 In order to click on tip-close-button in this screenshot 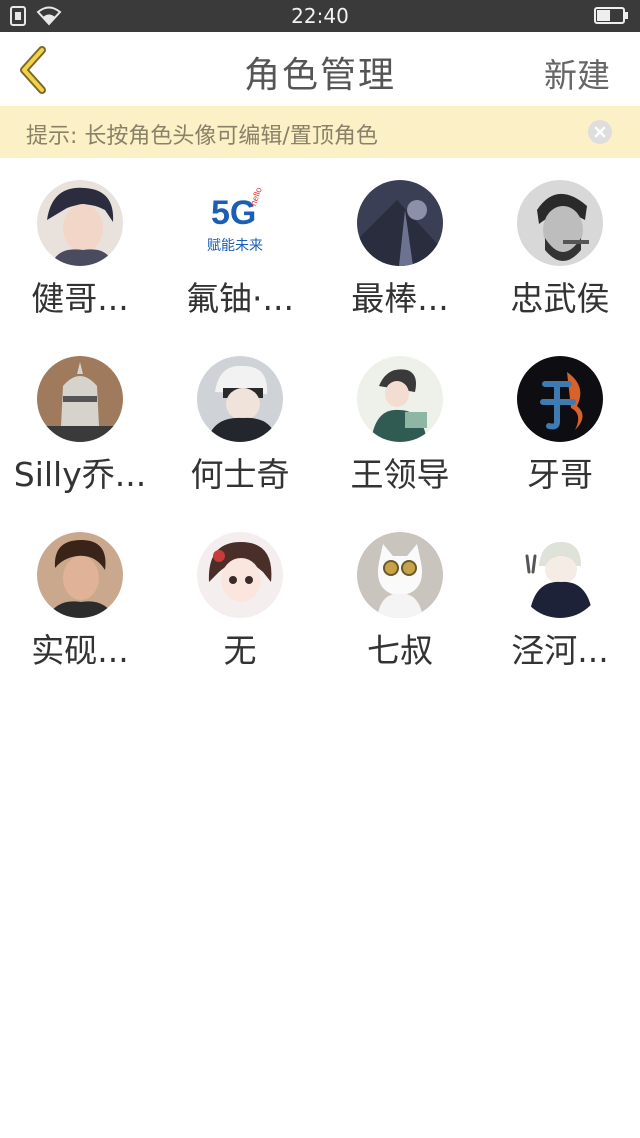, I will do `click(600, 132)`.